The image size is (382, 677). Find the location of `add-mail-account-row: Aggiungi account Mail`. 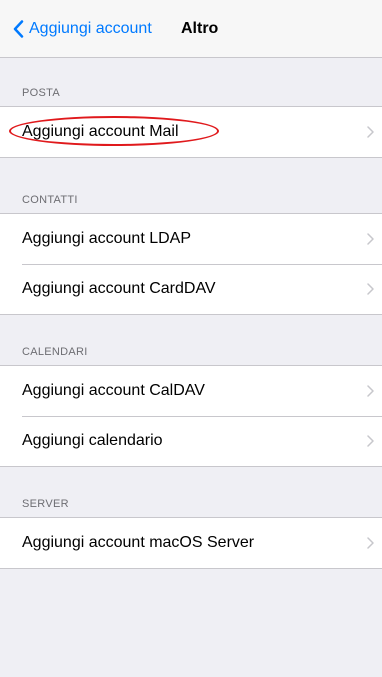

add-mail-account-row: Aggiungi account Mail is located at coordinates (191, 132).